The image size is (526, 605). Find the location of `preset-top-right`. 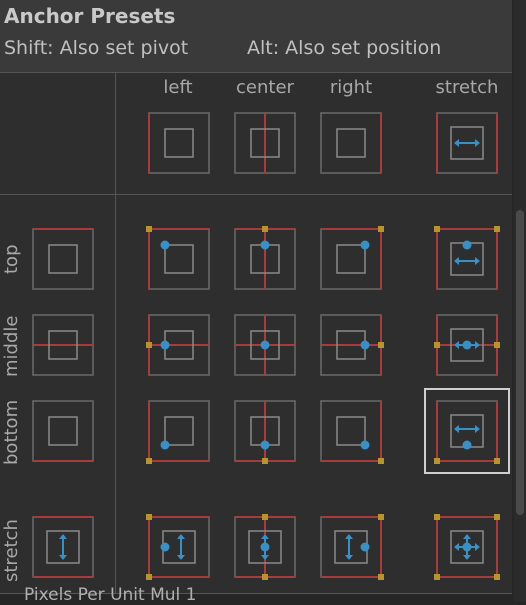

preset-top-right is located at coordinates (352, 258).